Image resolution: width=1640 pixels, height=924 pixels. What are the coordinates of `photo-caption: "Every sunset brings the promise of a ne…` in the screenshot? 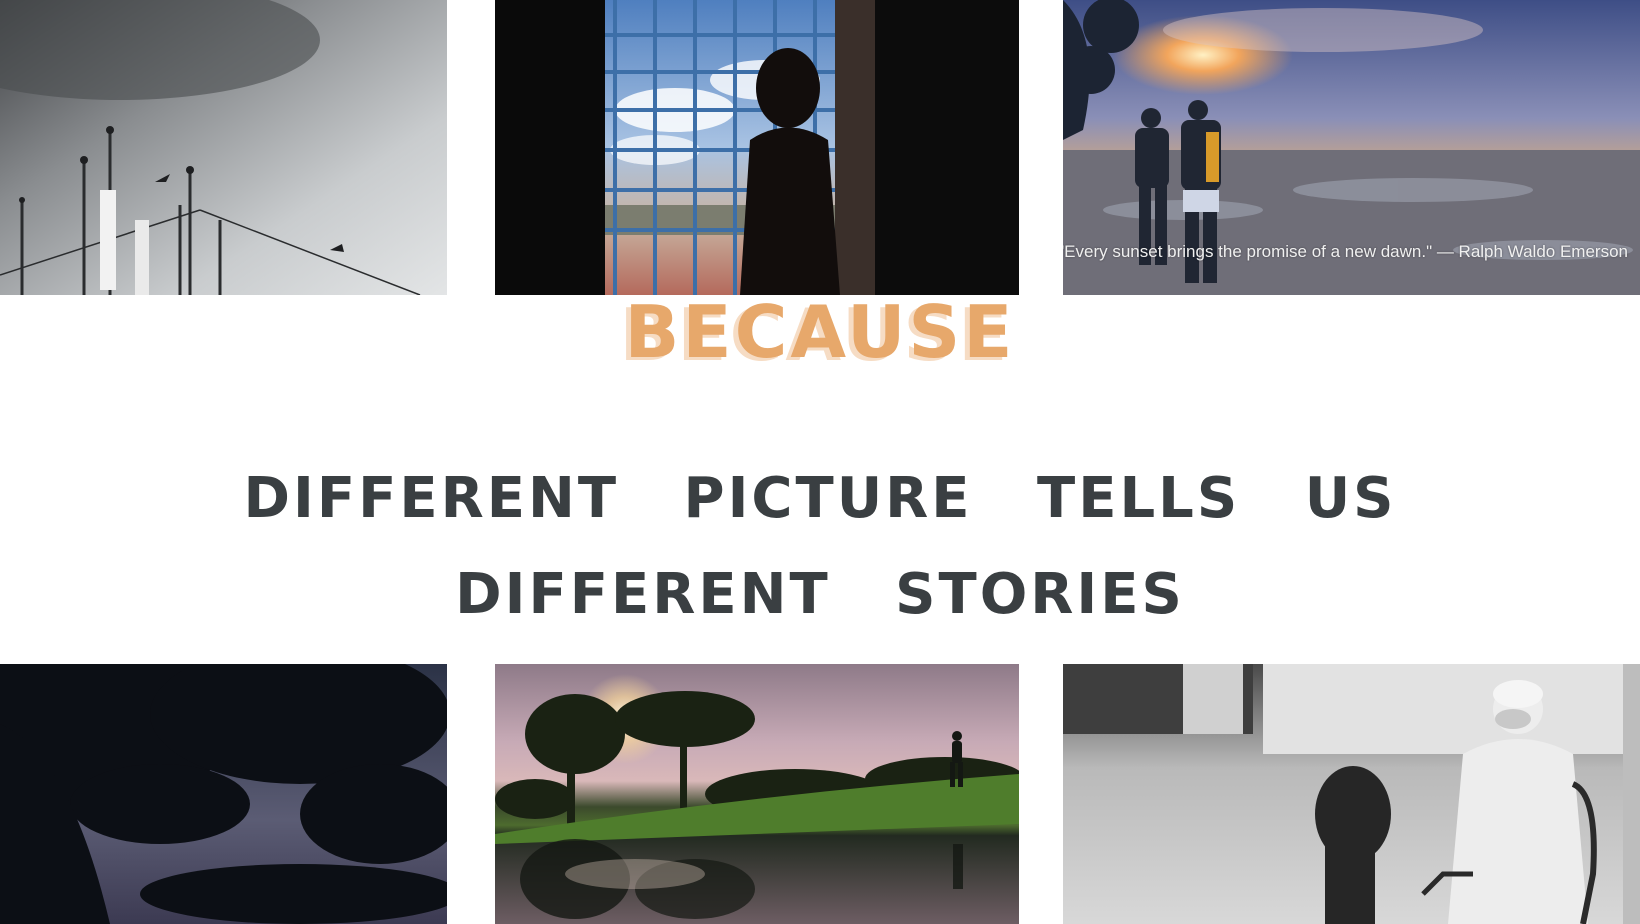 It's located at (1345, 251).